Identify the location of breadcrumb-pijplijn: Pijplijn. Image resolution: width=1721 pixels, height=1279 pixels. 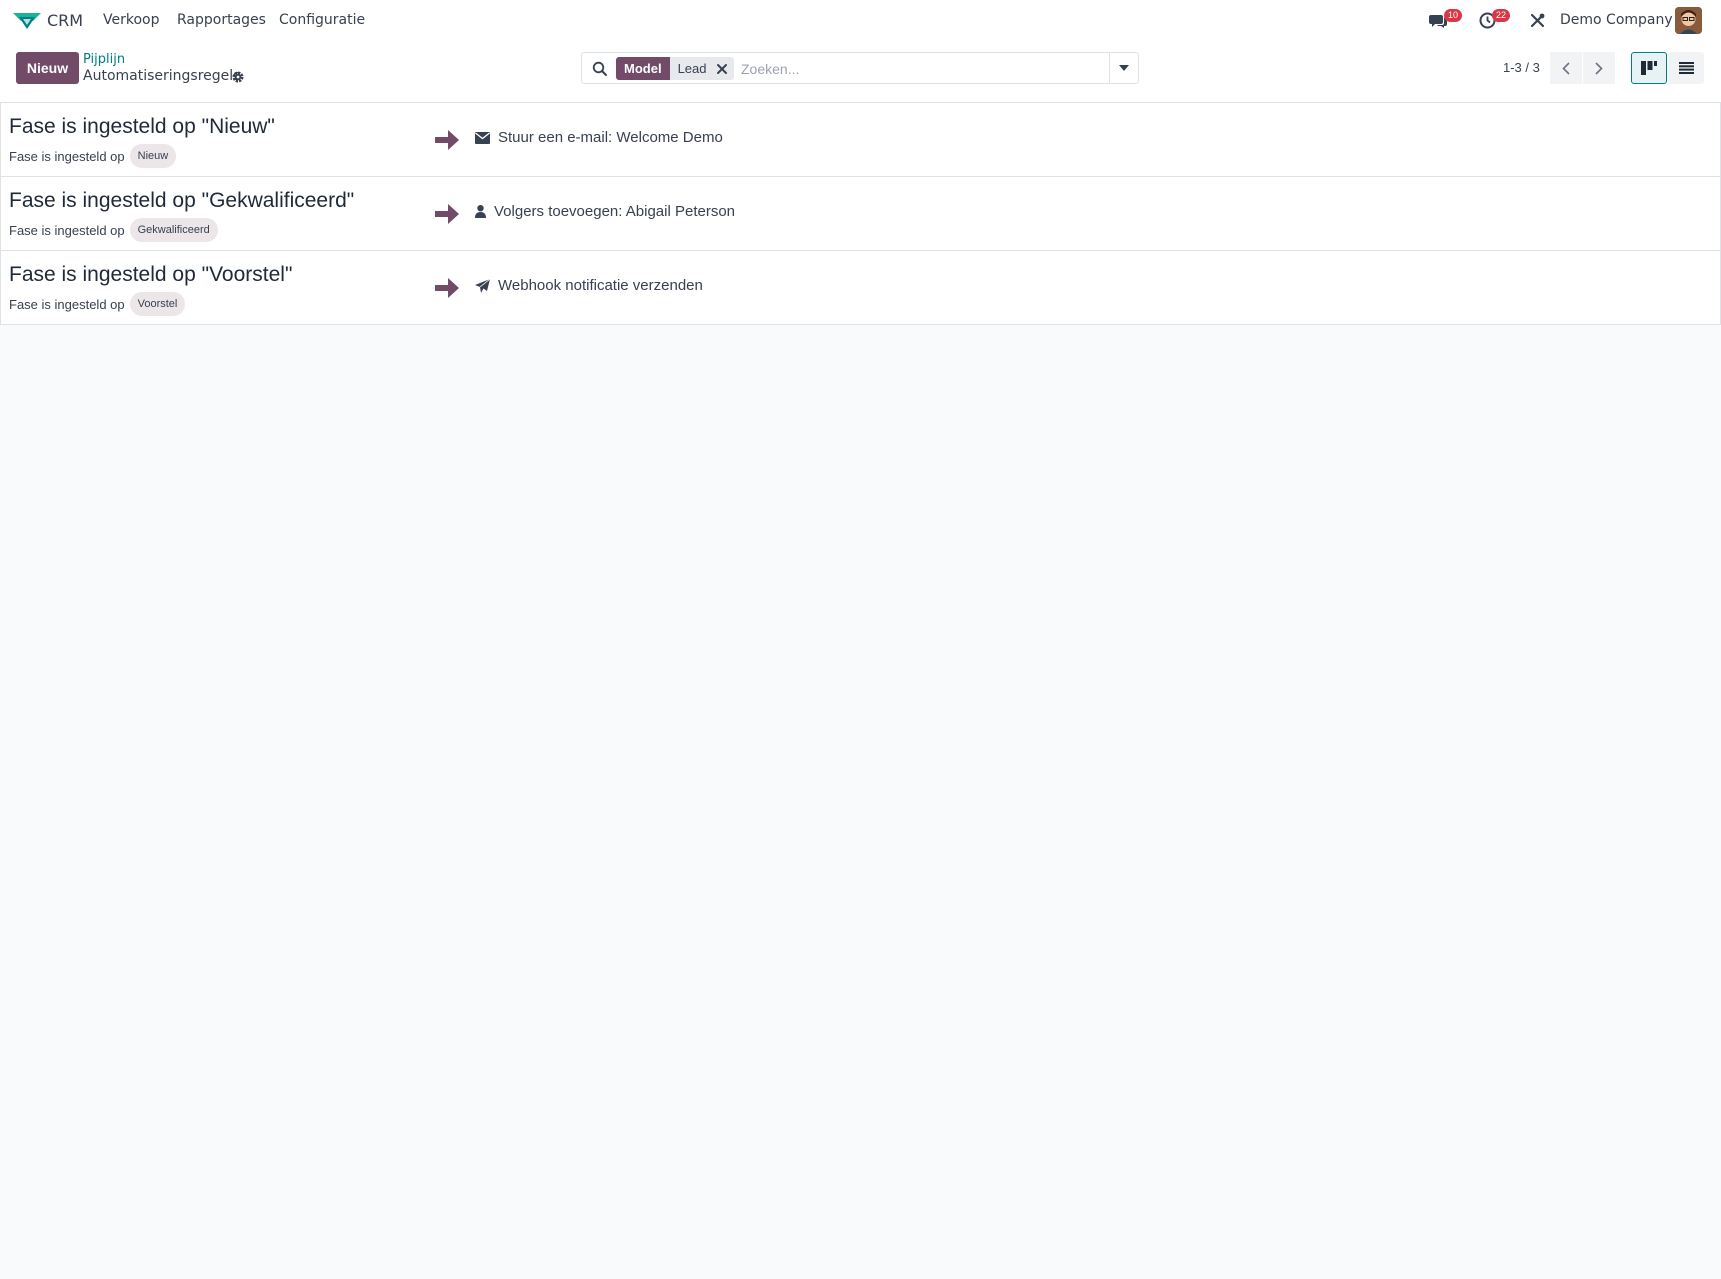
(104, 59).